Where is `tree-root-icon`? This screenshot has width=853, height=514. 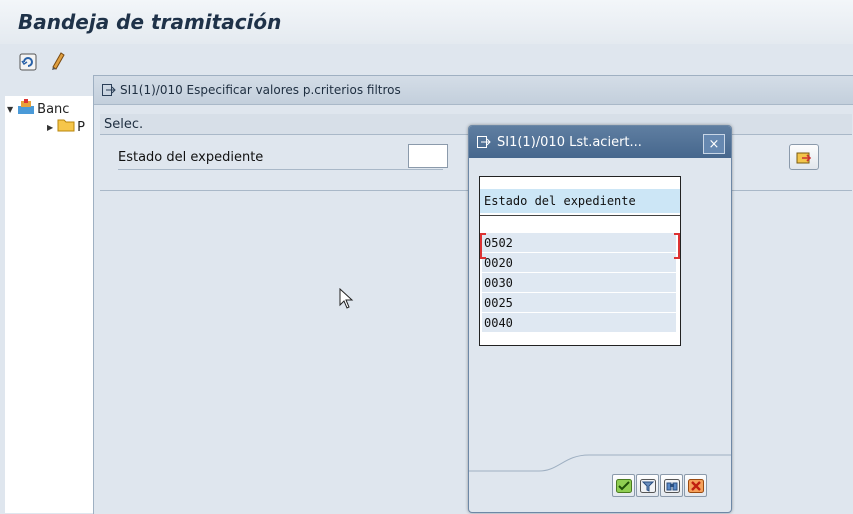 tree-root-icon is located at coordinates (26, 109).